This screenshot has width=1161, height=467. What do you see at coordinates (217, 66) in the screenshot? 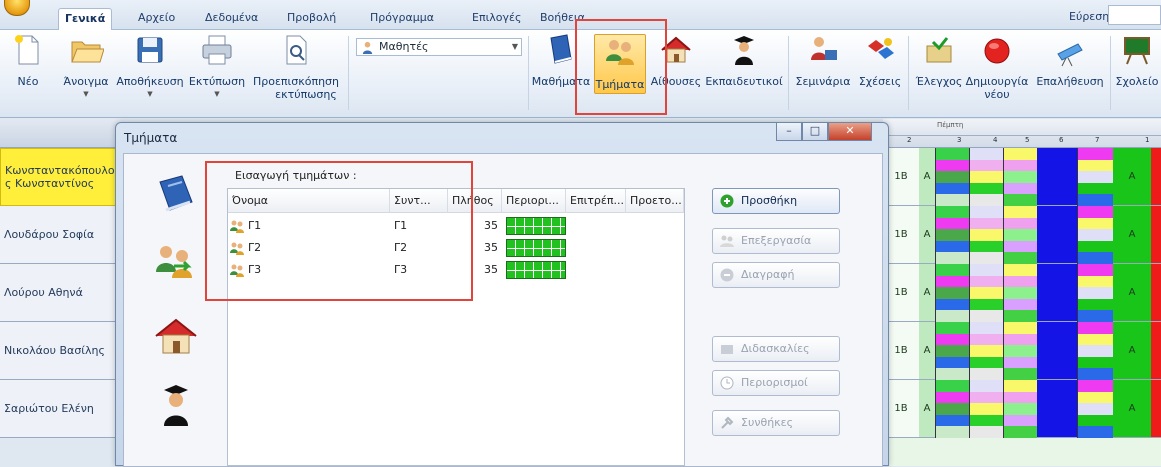
I see `print-button: Εκτύπωση ▼` at bounding box center [217, 66].